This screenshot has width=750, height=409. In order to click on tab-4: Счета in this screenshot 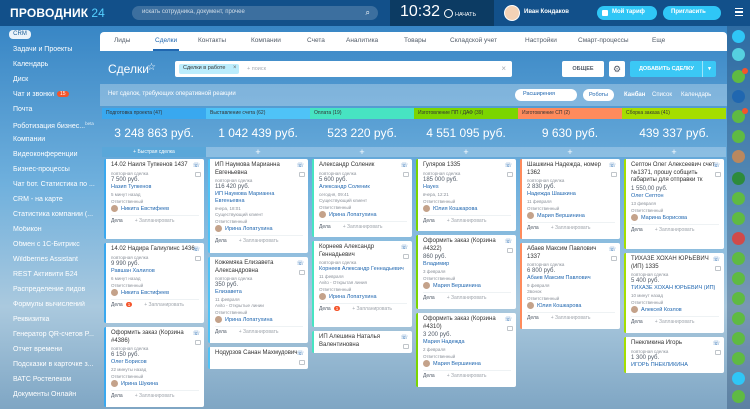, I will do `click(316, 40)`.